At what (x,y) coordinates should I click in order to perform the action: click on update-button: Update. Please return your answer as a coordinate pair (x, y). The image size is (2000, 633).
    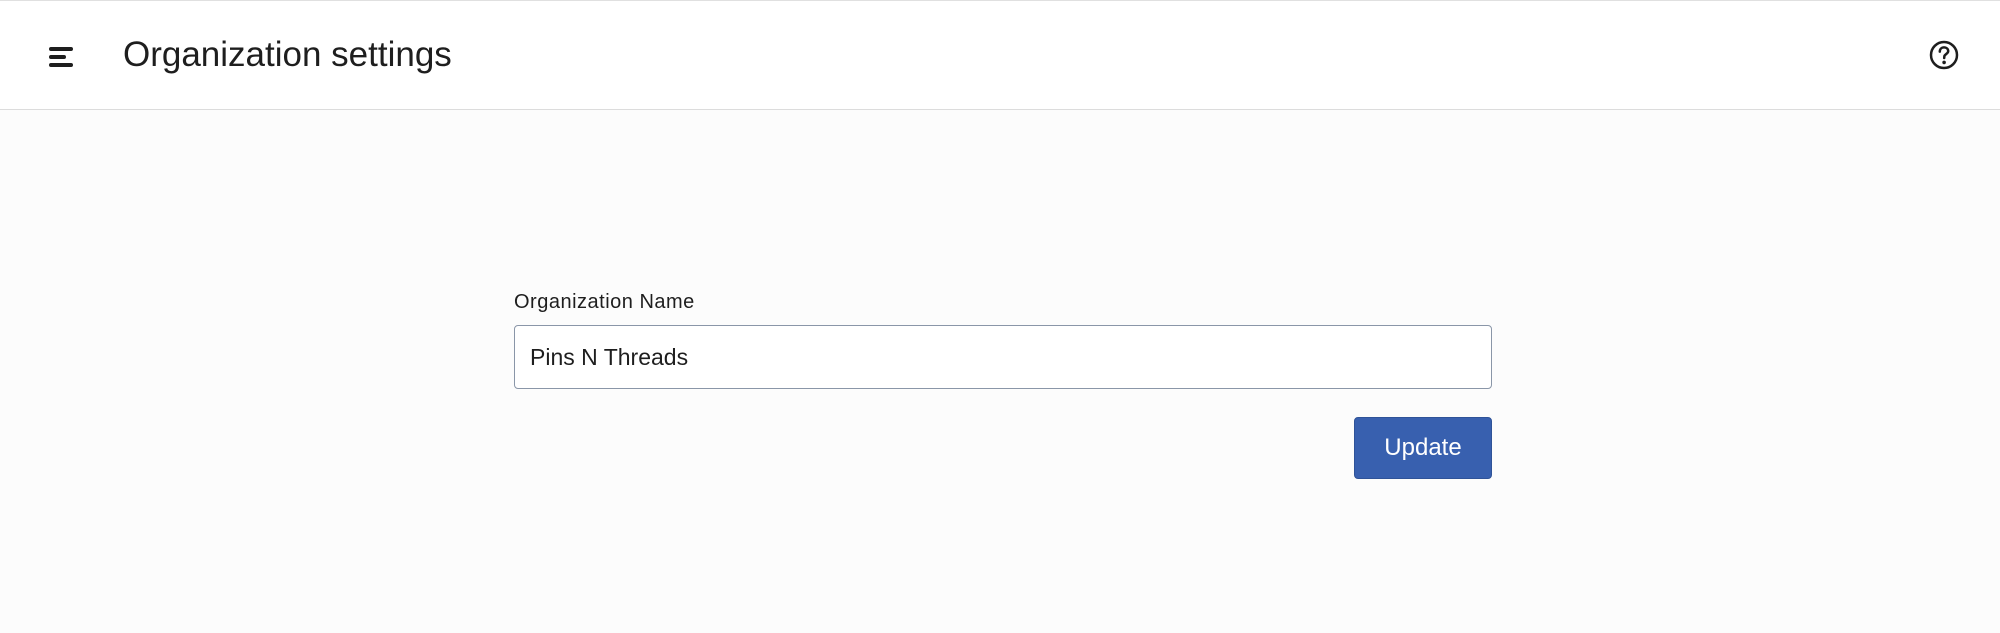
    Looking at the image, I should click on (1423, 448).